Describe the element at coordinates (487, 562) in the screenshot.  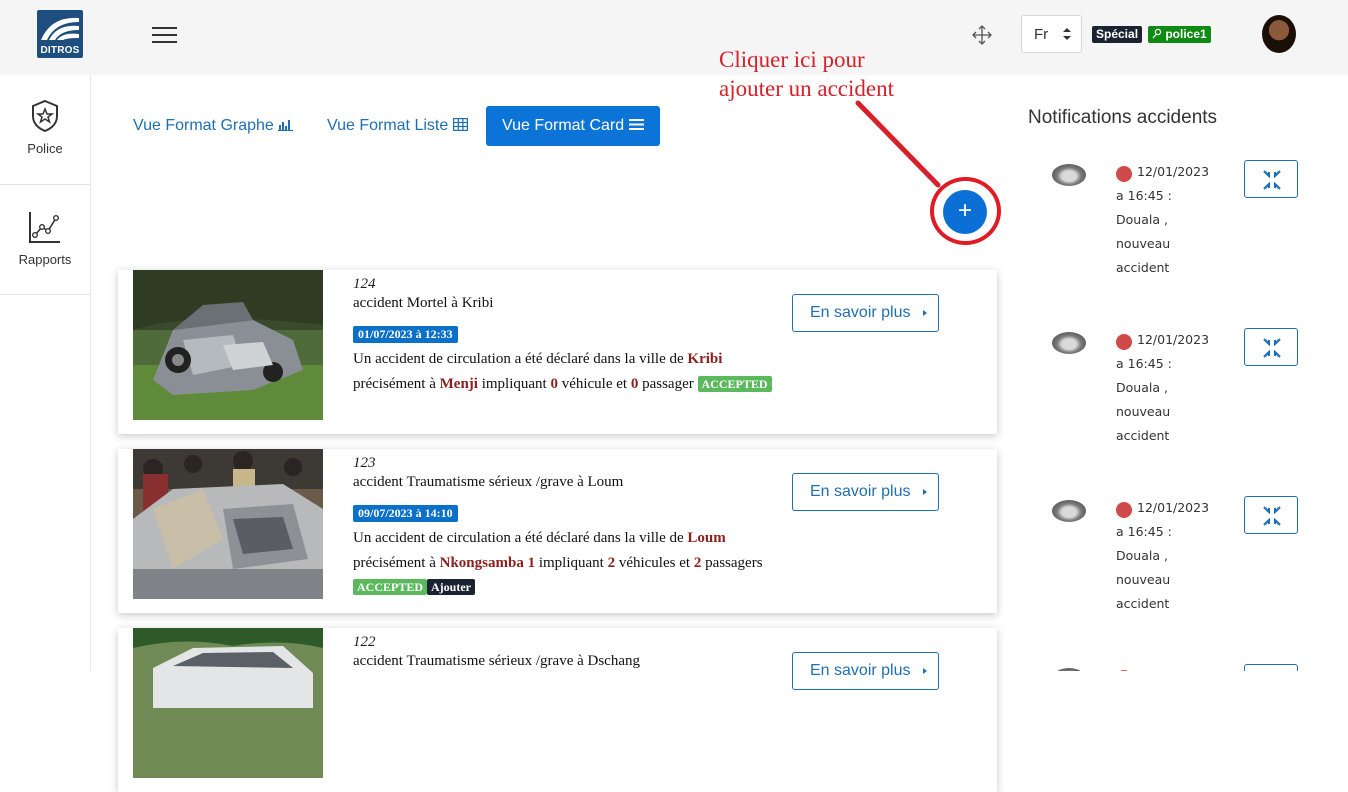
I see `desc-place: Nkongsamba 1` at that location.